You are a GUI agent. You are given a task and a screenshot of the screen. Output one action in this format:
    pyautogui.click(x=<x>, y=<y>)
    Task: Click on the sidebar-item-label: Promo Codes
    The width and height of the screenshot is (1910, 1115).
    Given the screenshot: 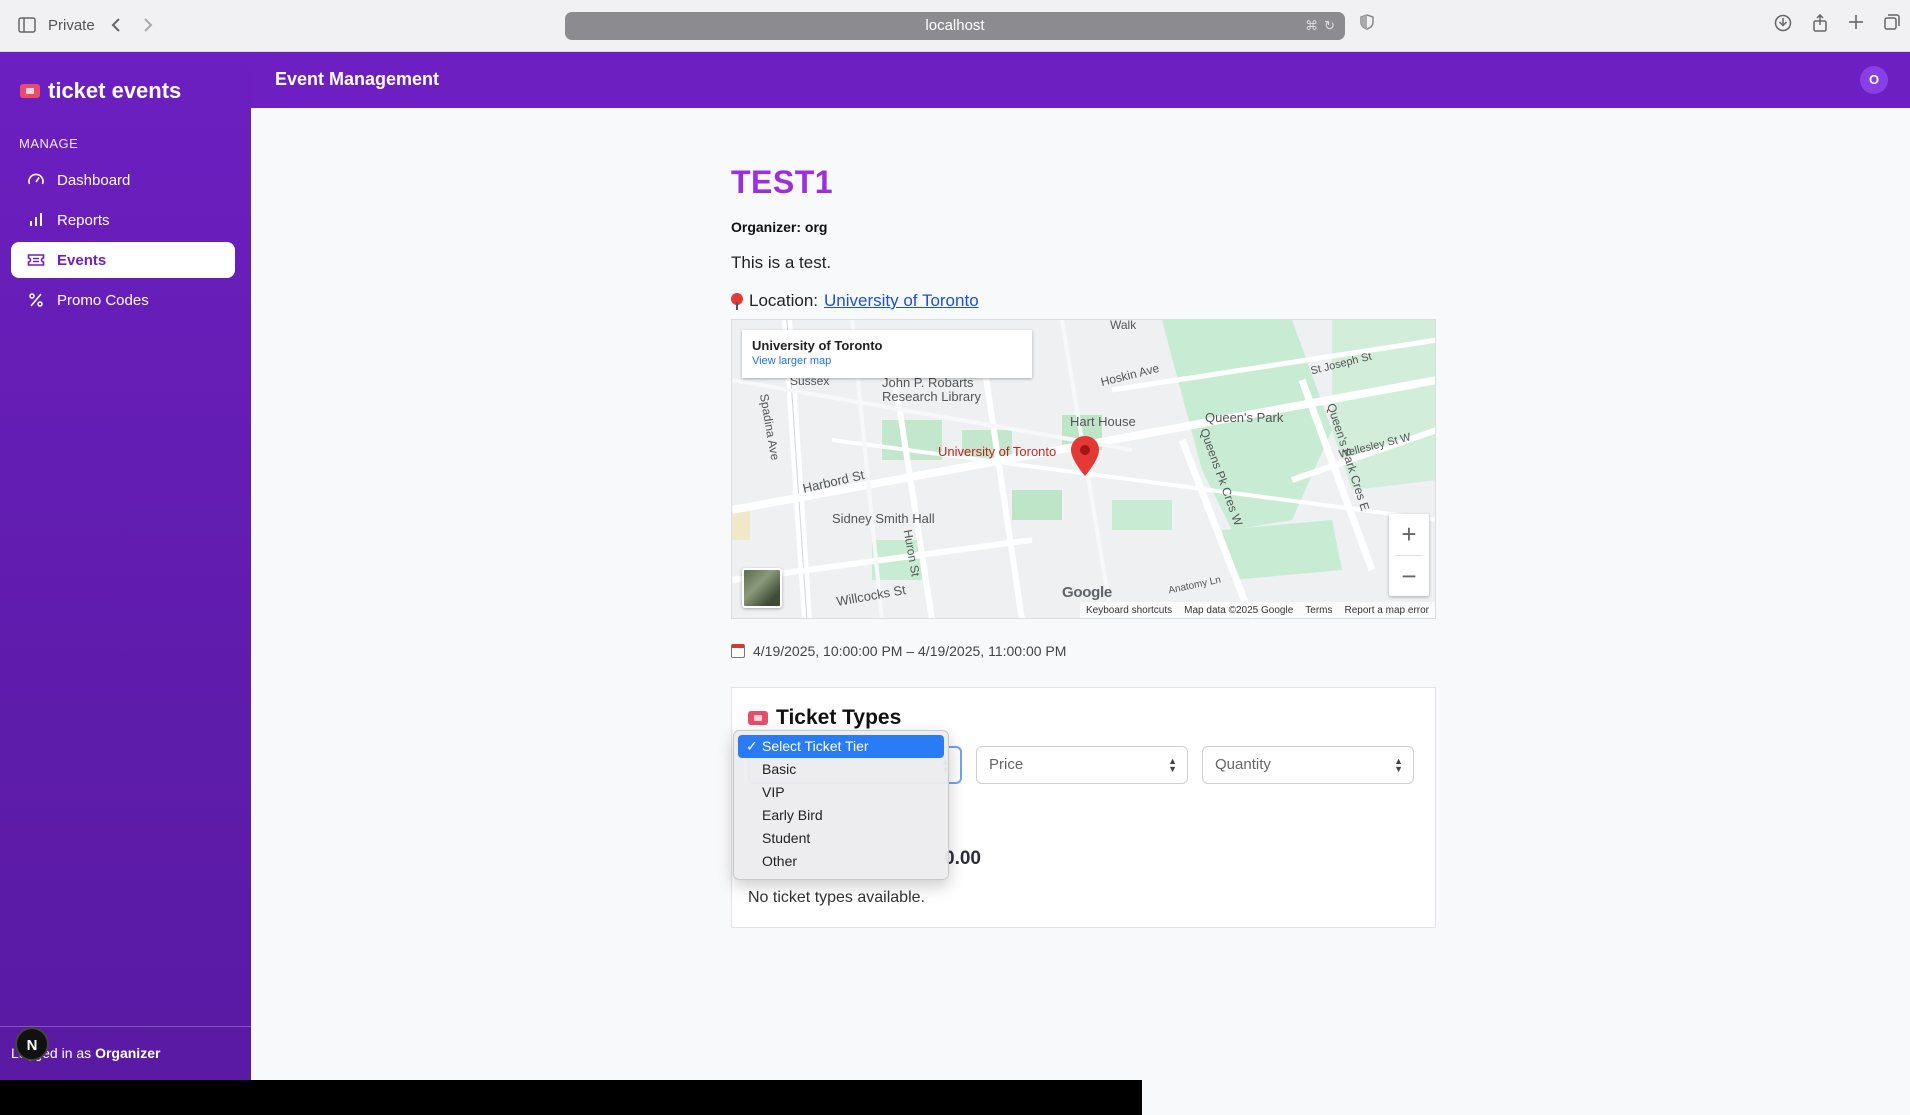 What is the action you would take?
    pyautogui.click(x=103, y=300)
    